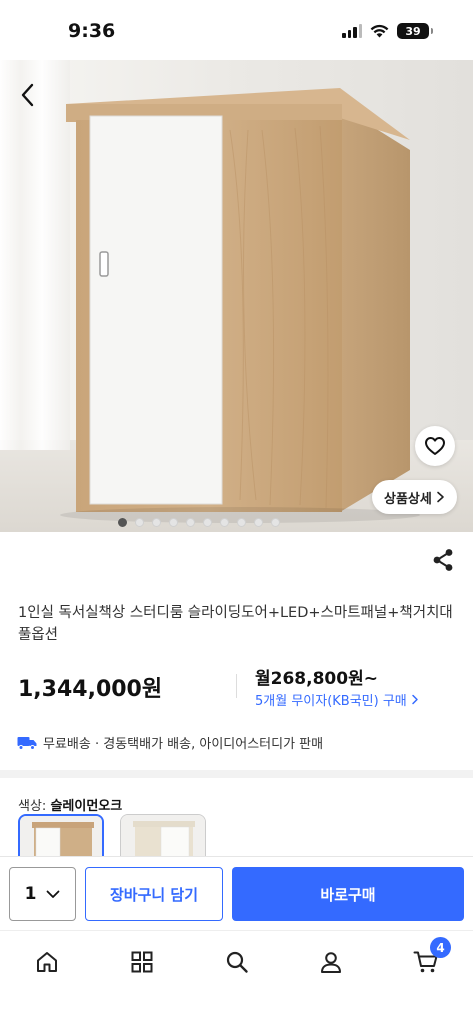 This screenshot has width=473, height=1024. I want to click on product-detail-button: 상품상세, so click(414, 497).